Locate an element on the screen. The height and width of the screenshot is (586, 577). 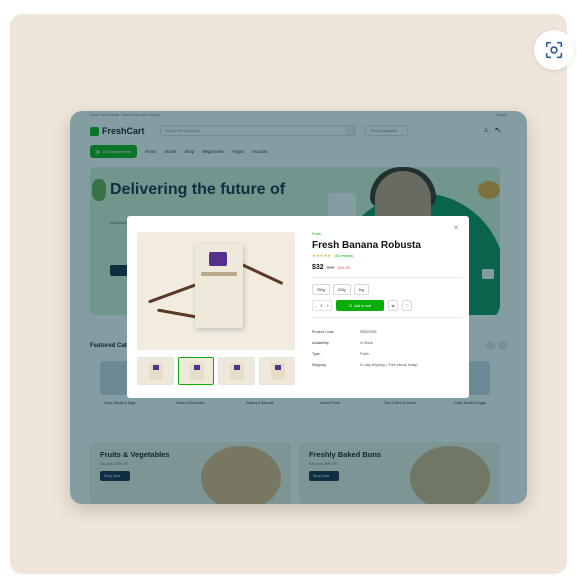
product-category-link: Fruits is located at coordinates (387, 234).